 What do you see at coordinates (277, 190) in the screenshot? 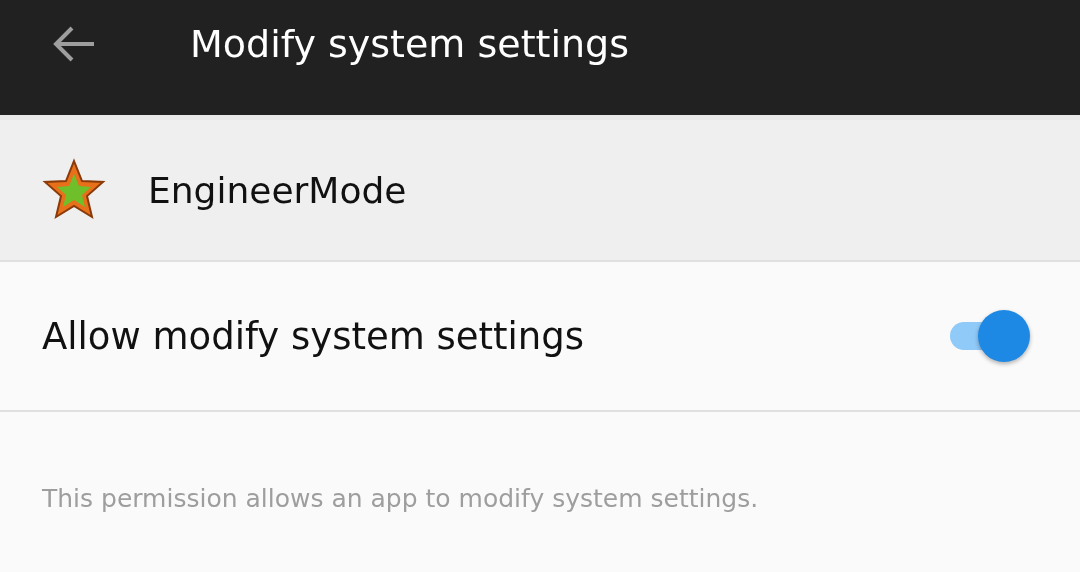
I see `app-name: EngineerMode` at bounding box center [277, 190].